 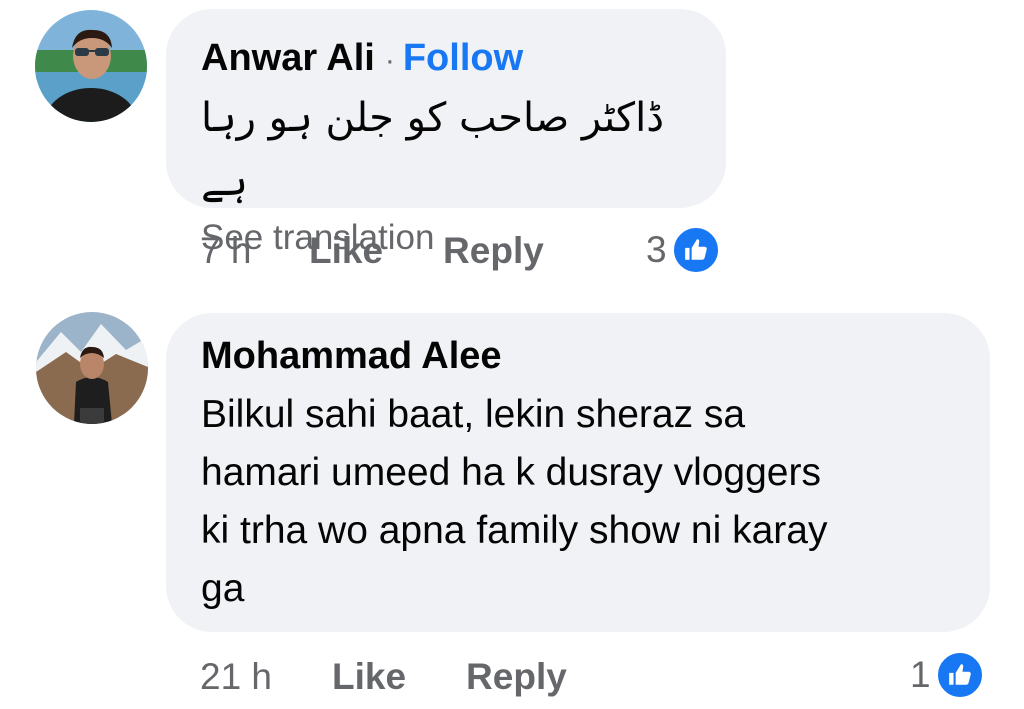 I want to click on comment-text-line: ga, so click(x=223, y=588).